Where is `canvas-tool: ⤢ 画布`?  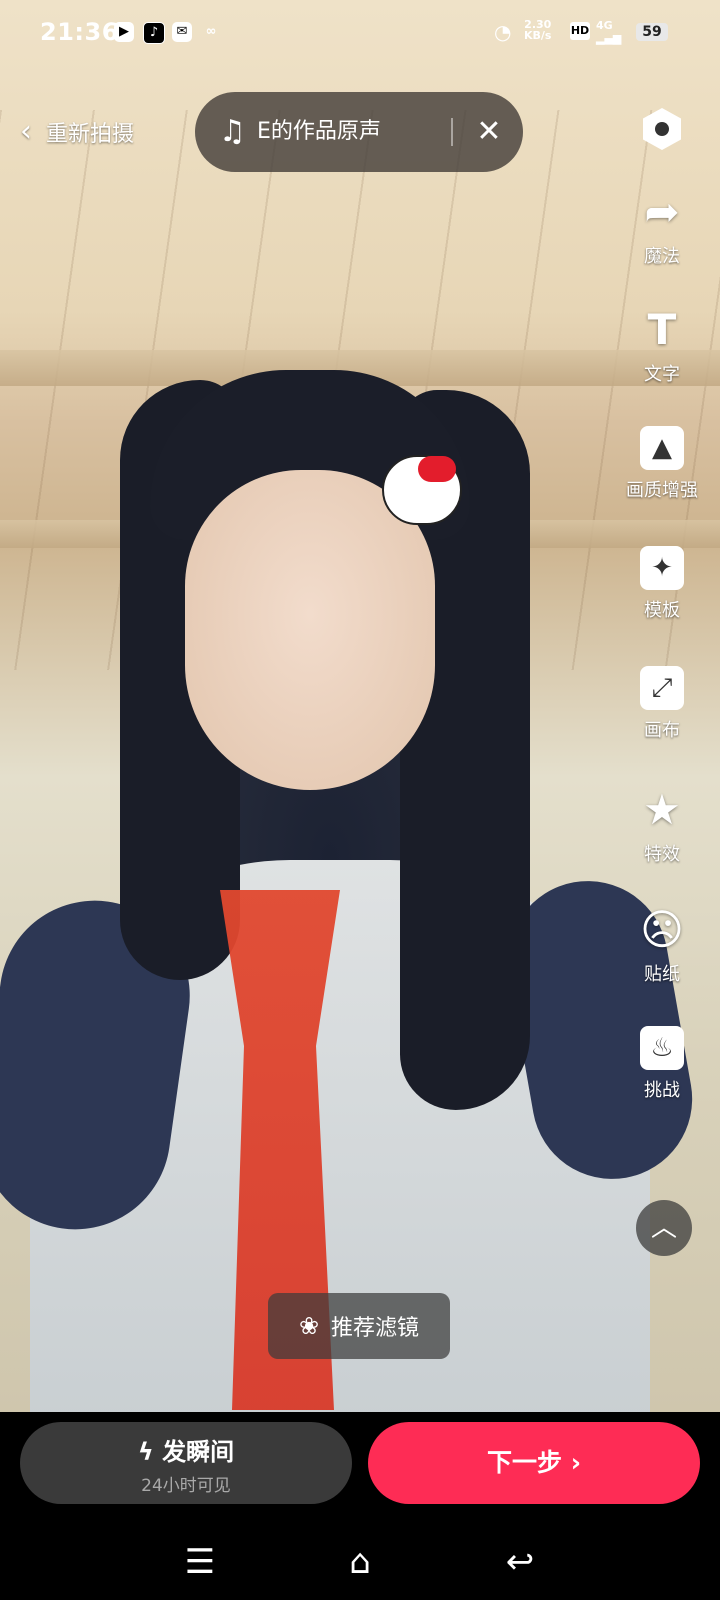
canvas-tool: ⤢ 画布 is located at coordinates (662, 704).